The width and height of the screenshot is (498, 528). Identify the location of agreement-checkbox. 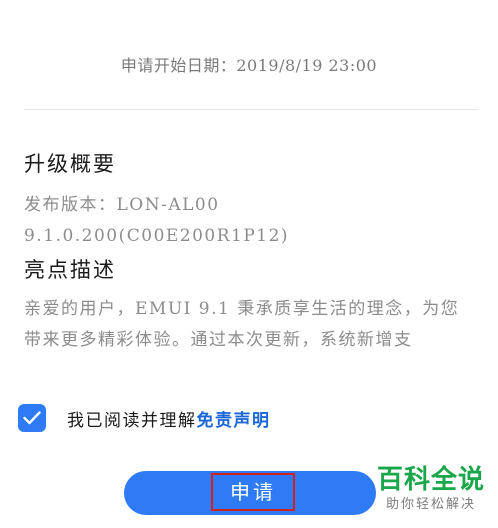
(32, 418).